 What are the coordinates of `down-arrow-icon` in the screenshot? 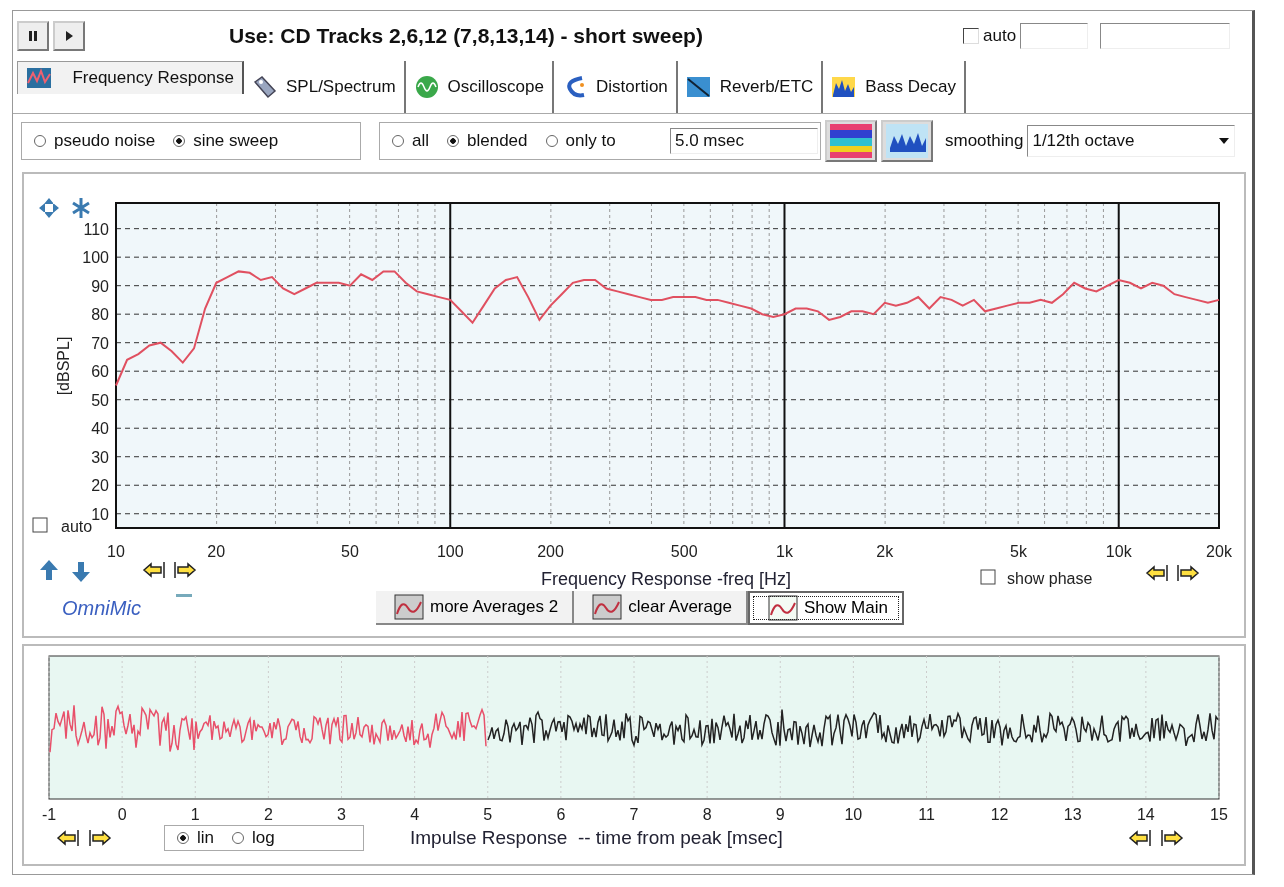 It's located at (81, 572).